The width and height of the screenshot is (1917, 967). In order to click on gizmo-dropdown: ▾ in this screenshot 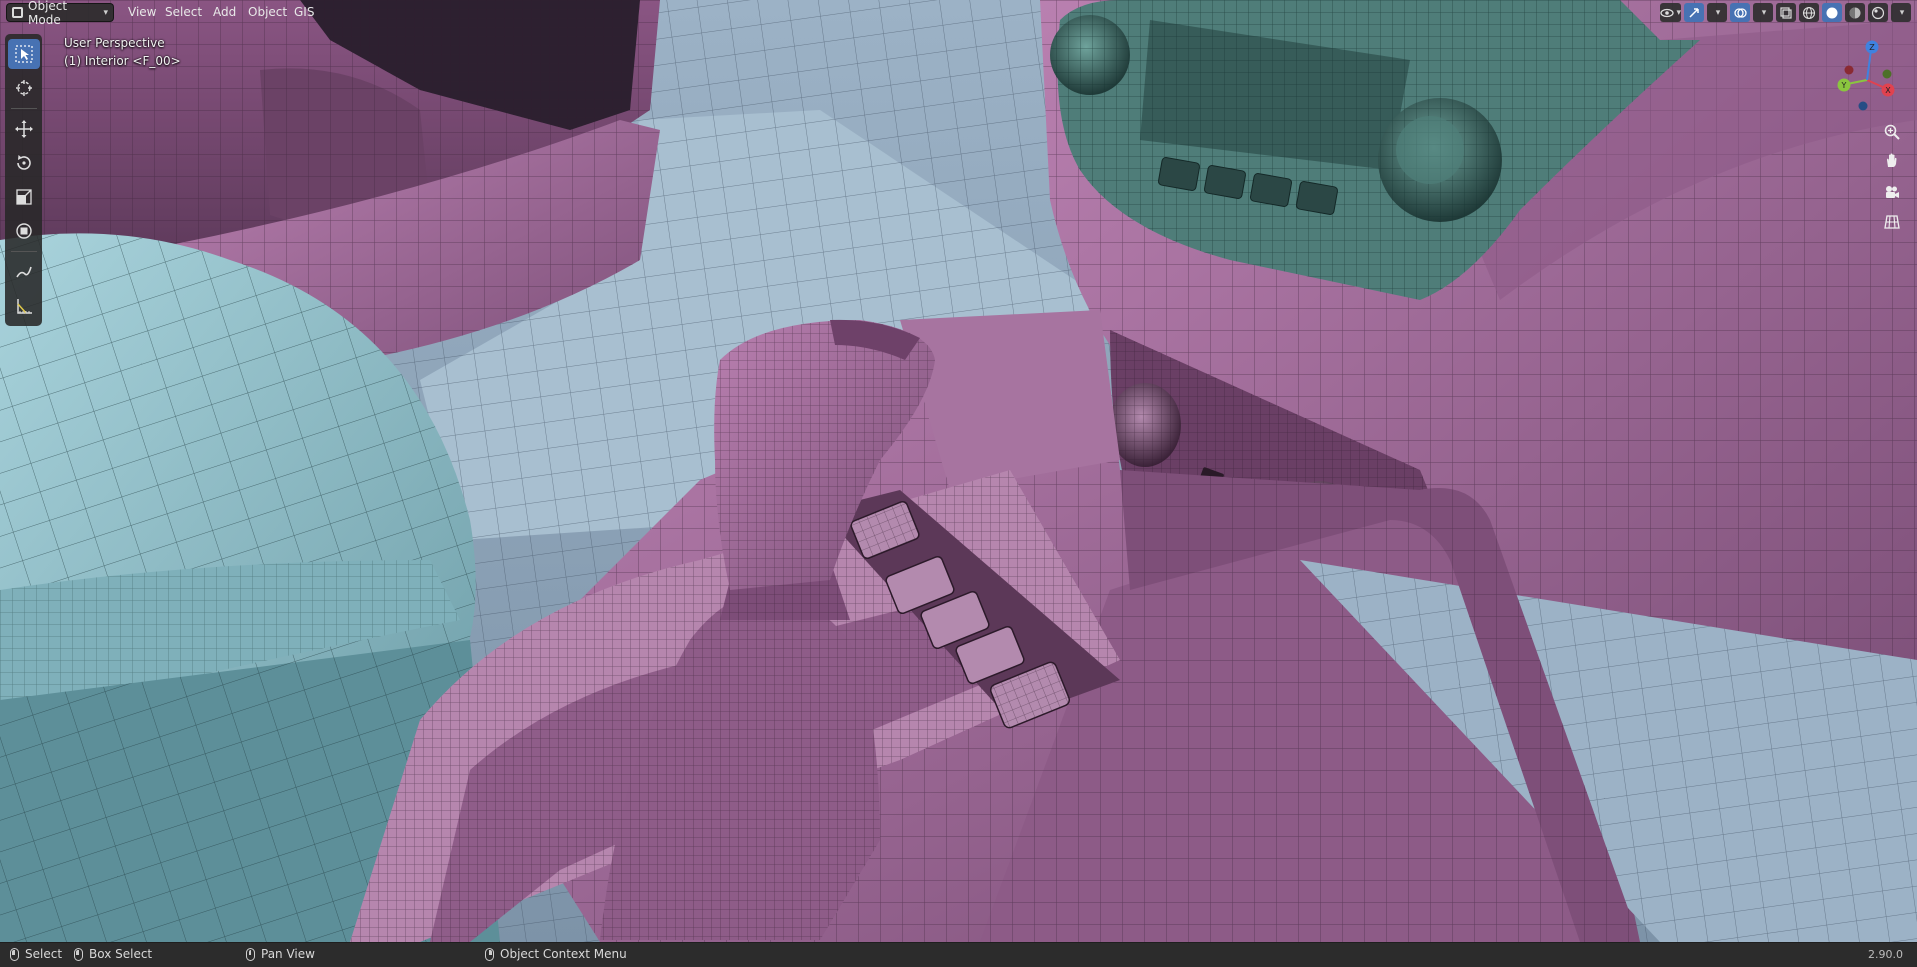, I will do `click(1717, 12)`.